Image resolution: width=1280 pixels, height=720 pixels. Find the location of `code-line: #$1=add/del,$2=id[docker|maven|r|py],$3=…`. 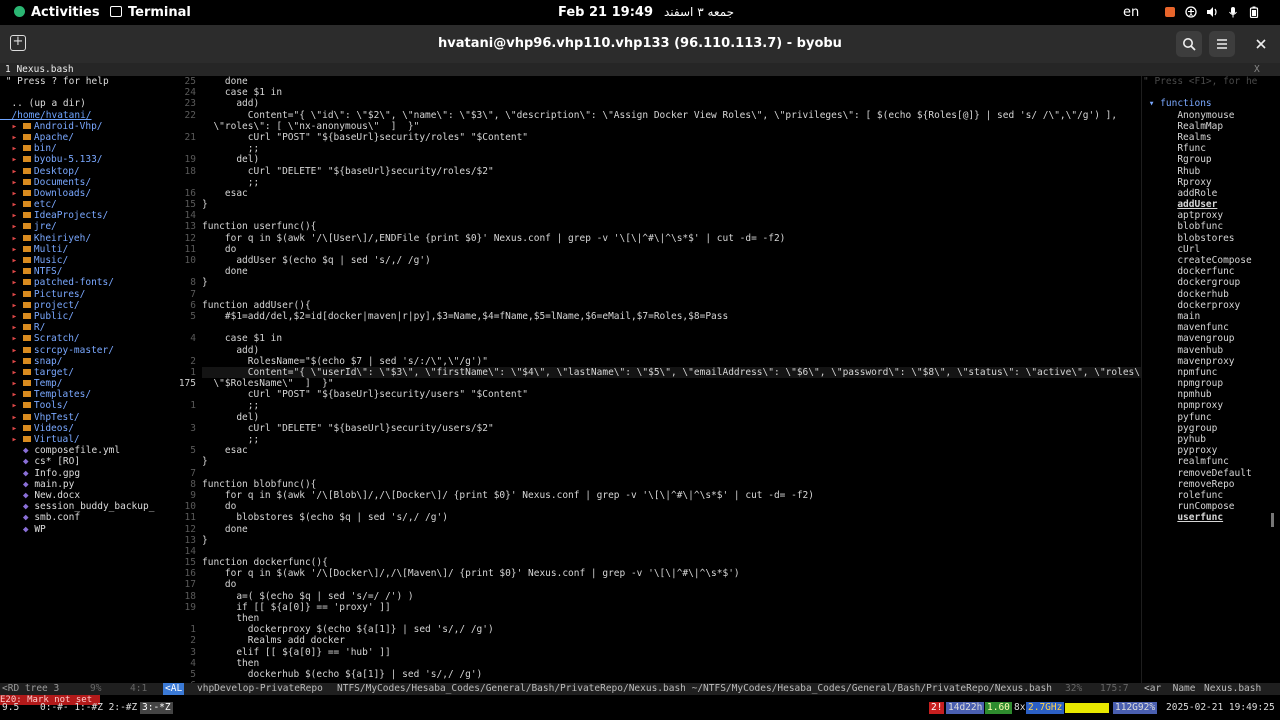

code-line: #$1=add/del,$2=id[docker|maven|r|py],$3=… is located at coordinates (672, 316).